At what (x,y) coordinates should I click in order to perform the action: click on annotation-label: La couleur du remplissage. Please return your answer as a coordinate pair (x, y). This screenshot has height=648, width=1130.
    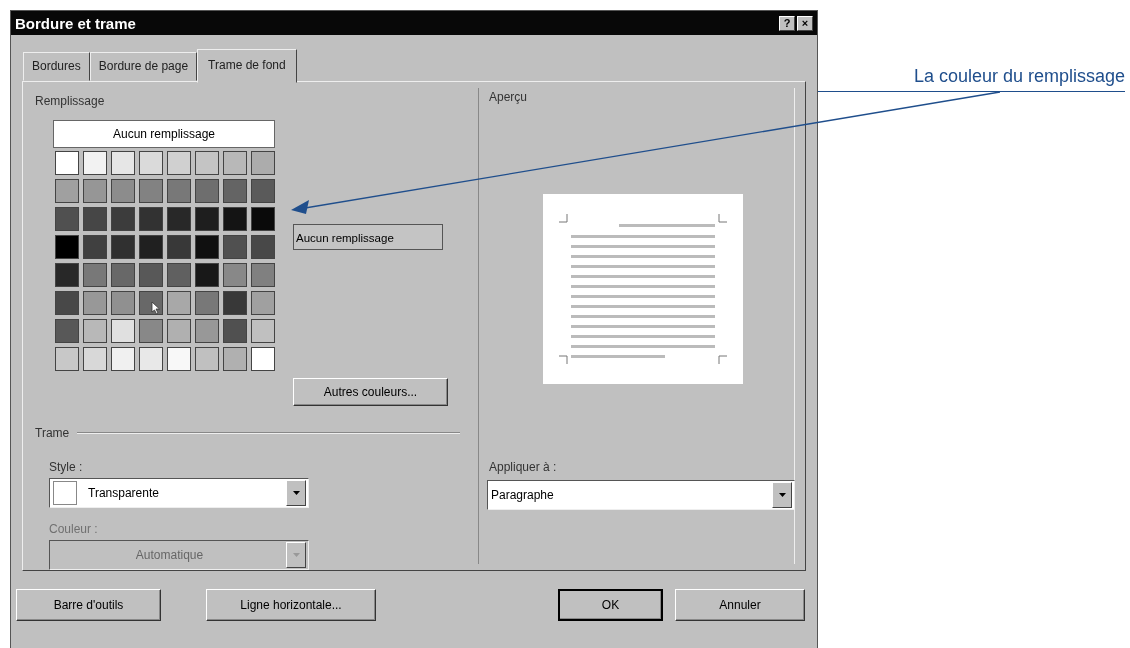
    Looking at the image, I should click on (971, 79).